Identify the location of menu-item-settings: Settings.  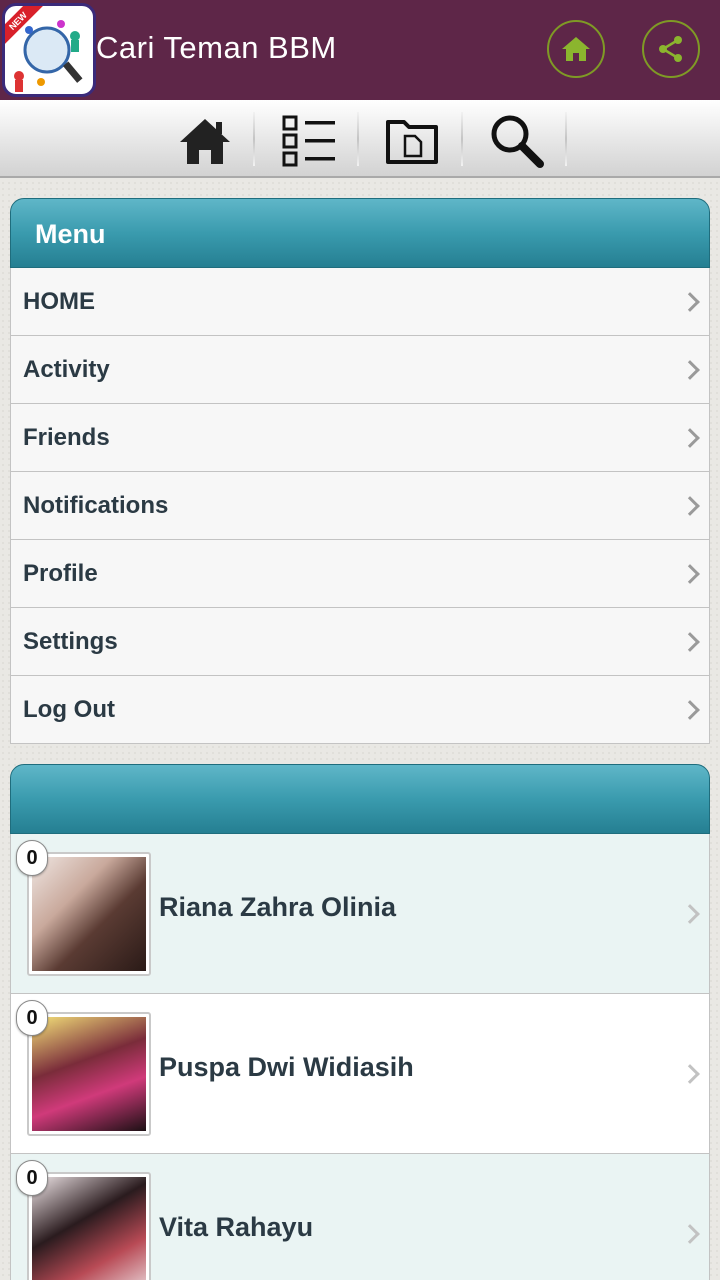
(360, 642).